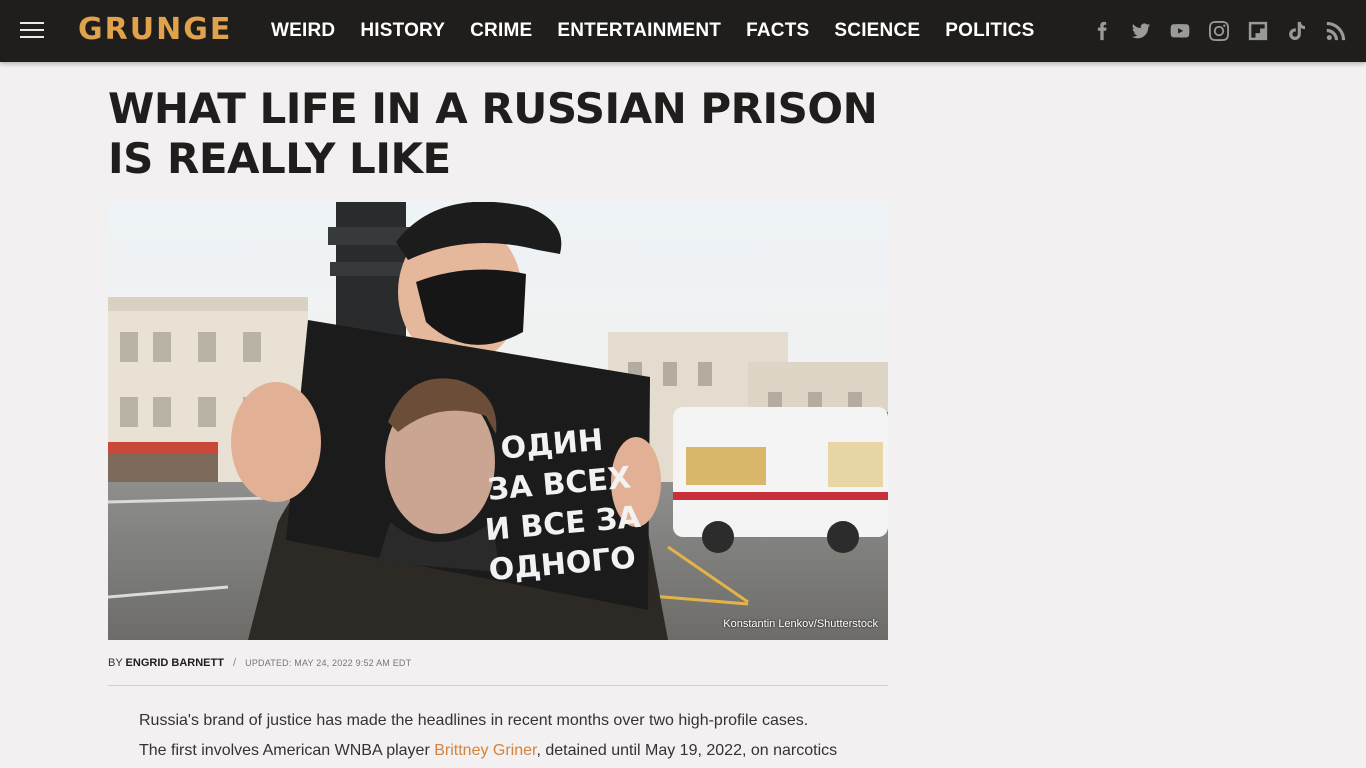 The image size is (1366, 768). I want to click on byline-divider, so click(498, 685).